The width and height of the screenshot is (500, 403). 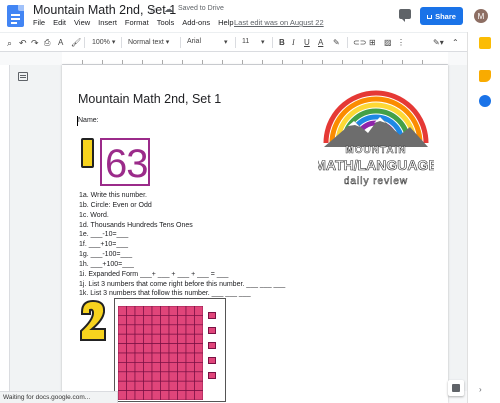 What do you see at coordinates (293, 42) in the screenshot?
I see `italic-icon: I` at bounding box center [293, 42].